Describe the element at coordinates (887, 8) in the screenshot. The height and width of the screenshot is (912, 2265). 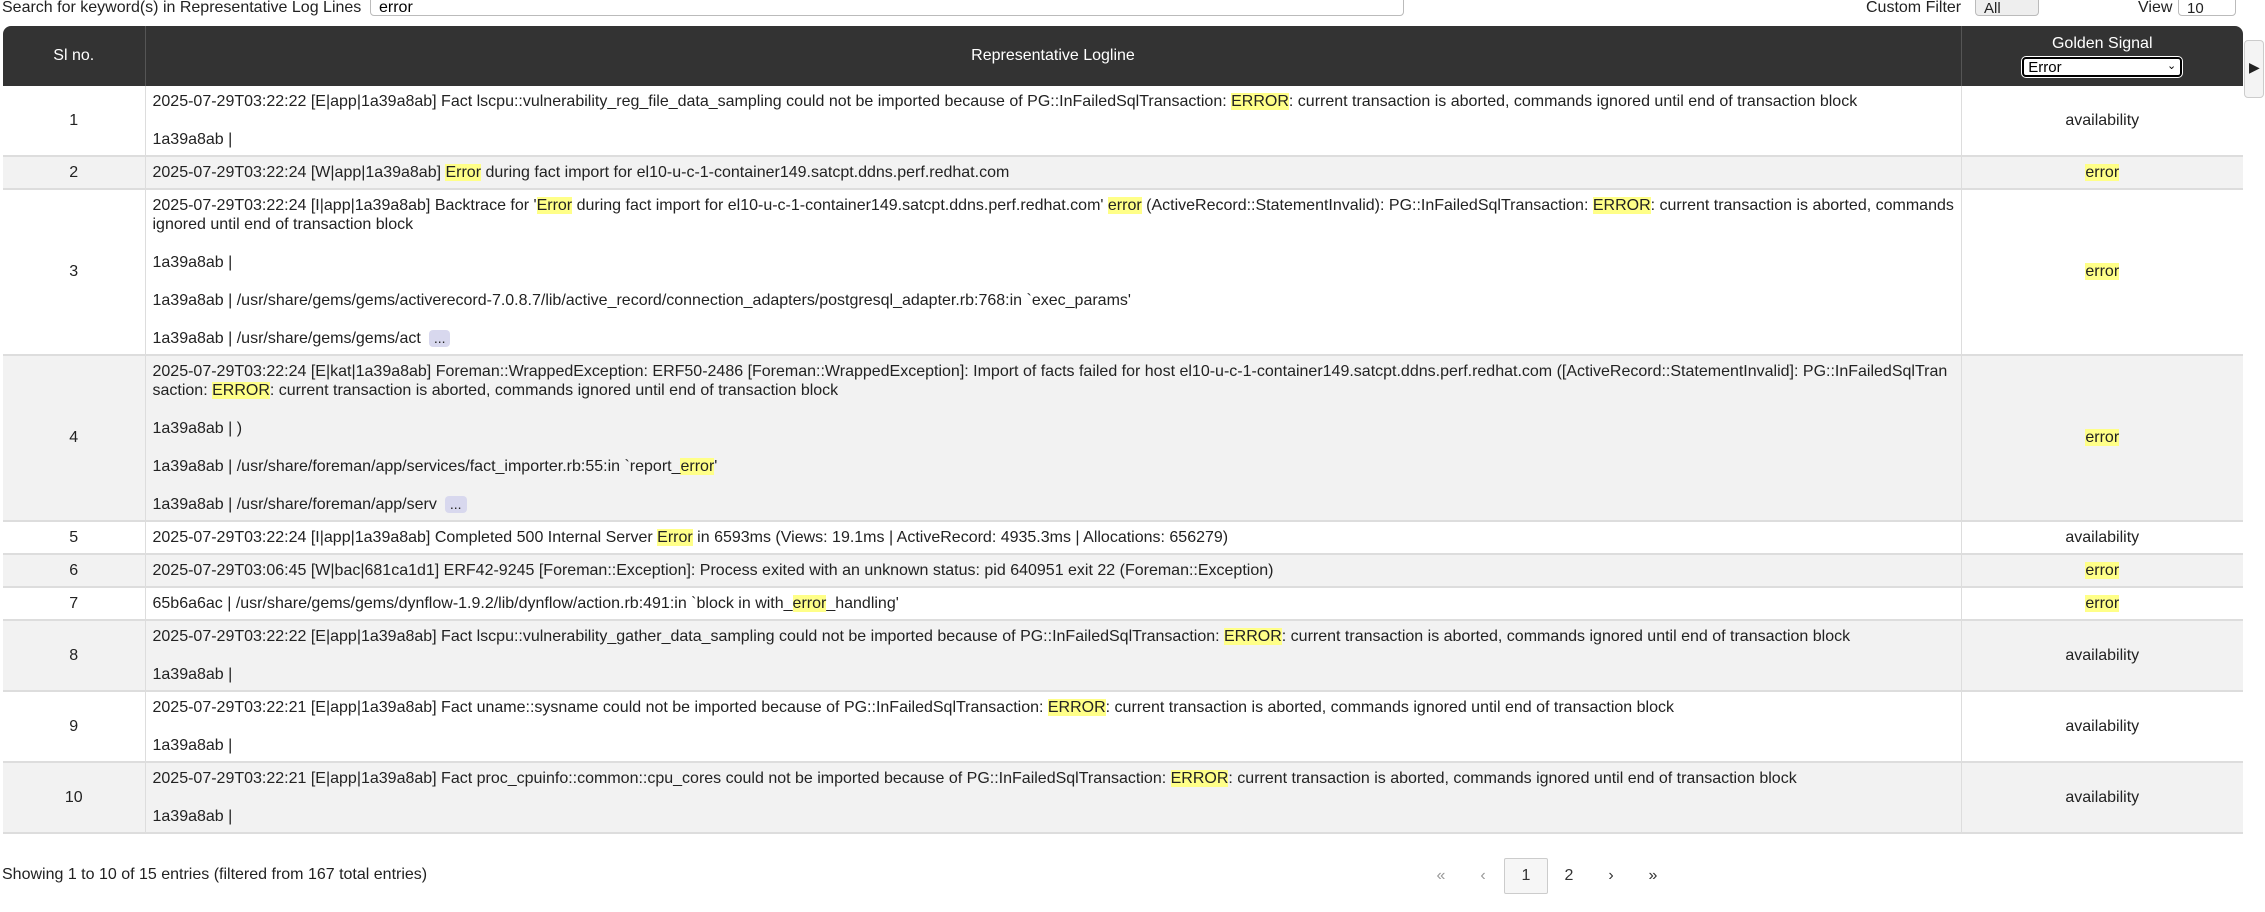
I see `search-input` at that location.